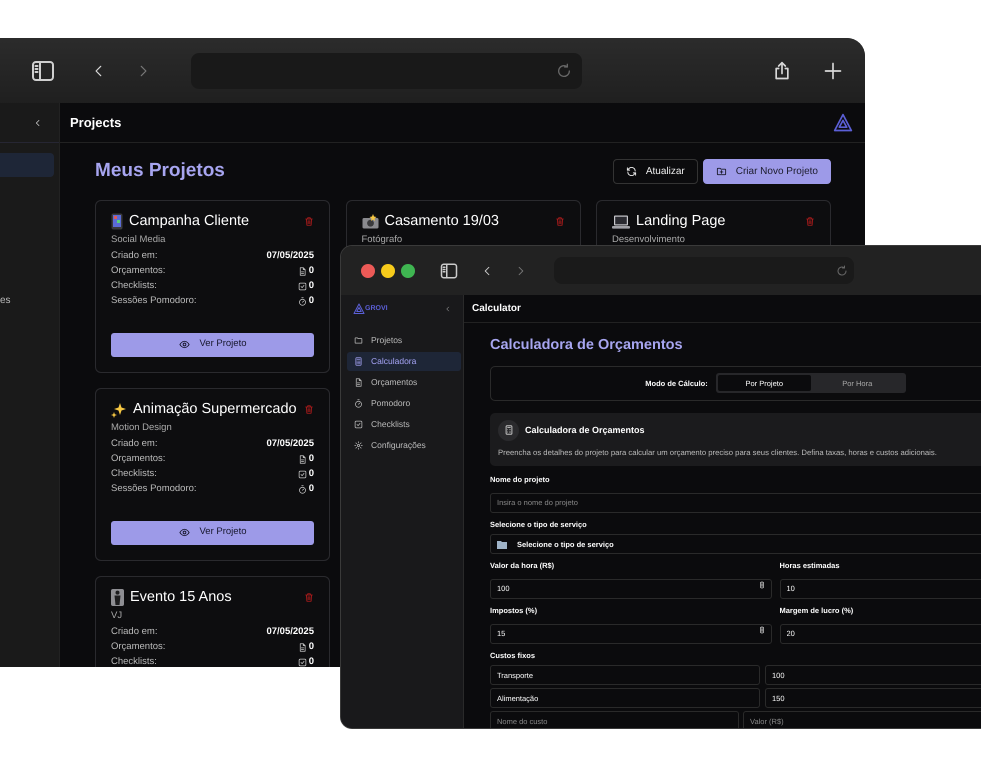 This screenshot has width=981, height=768. I want to click on settings-icon, so click(358, 445).